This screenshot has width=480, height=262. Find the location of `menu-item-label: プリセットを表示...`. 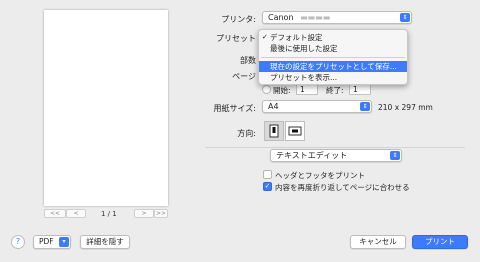

menu-item-label: プリセットを表示... is located at coordinates (304, 77).